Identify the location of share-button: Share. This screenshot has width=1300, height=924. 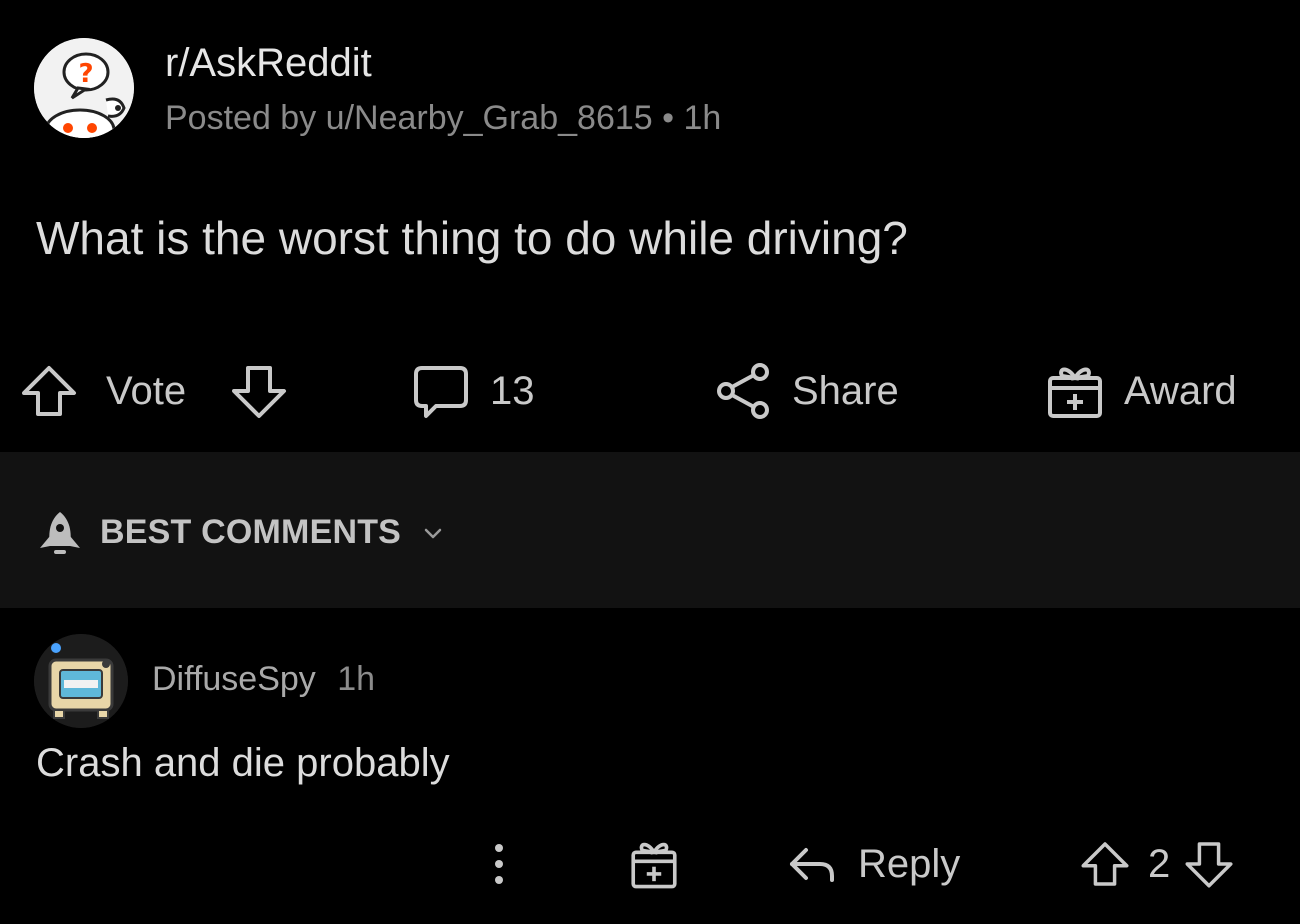
(805, 391).